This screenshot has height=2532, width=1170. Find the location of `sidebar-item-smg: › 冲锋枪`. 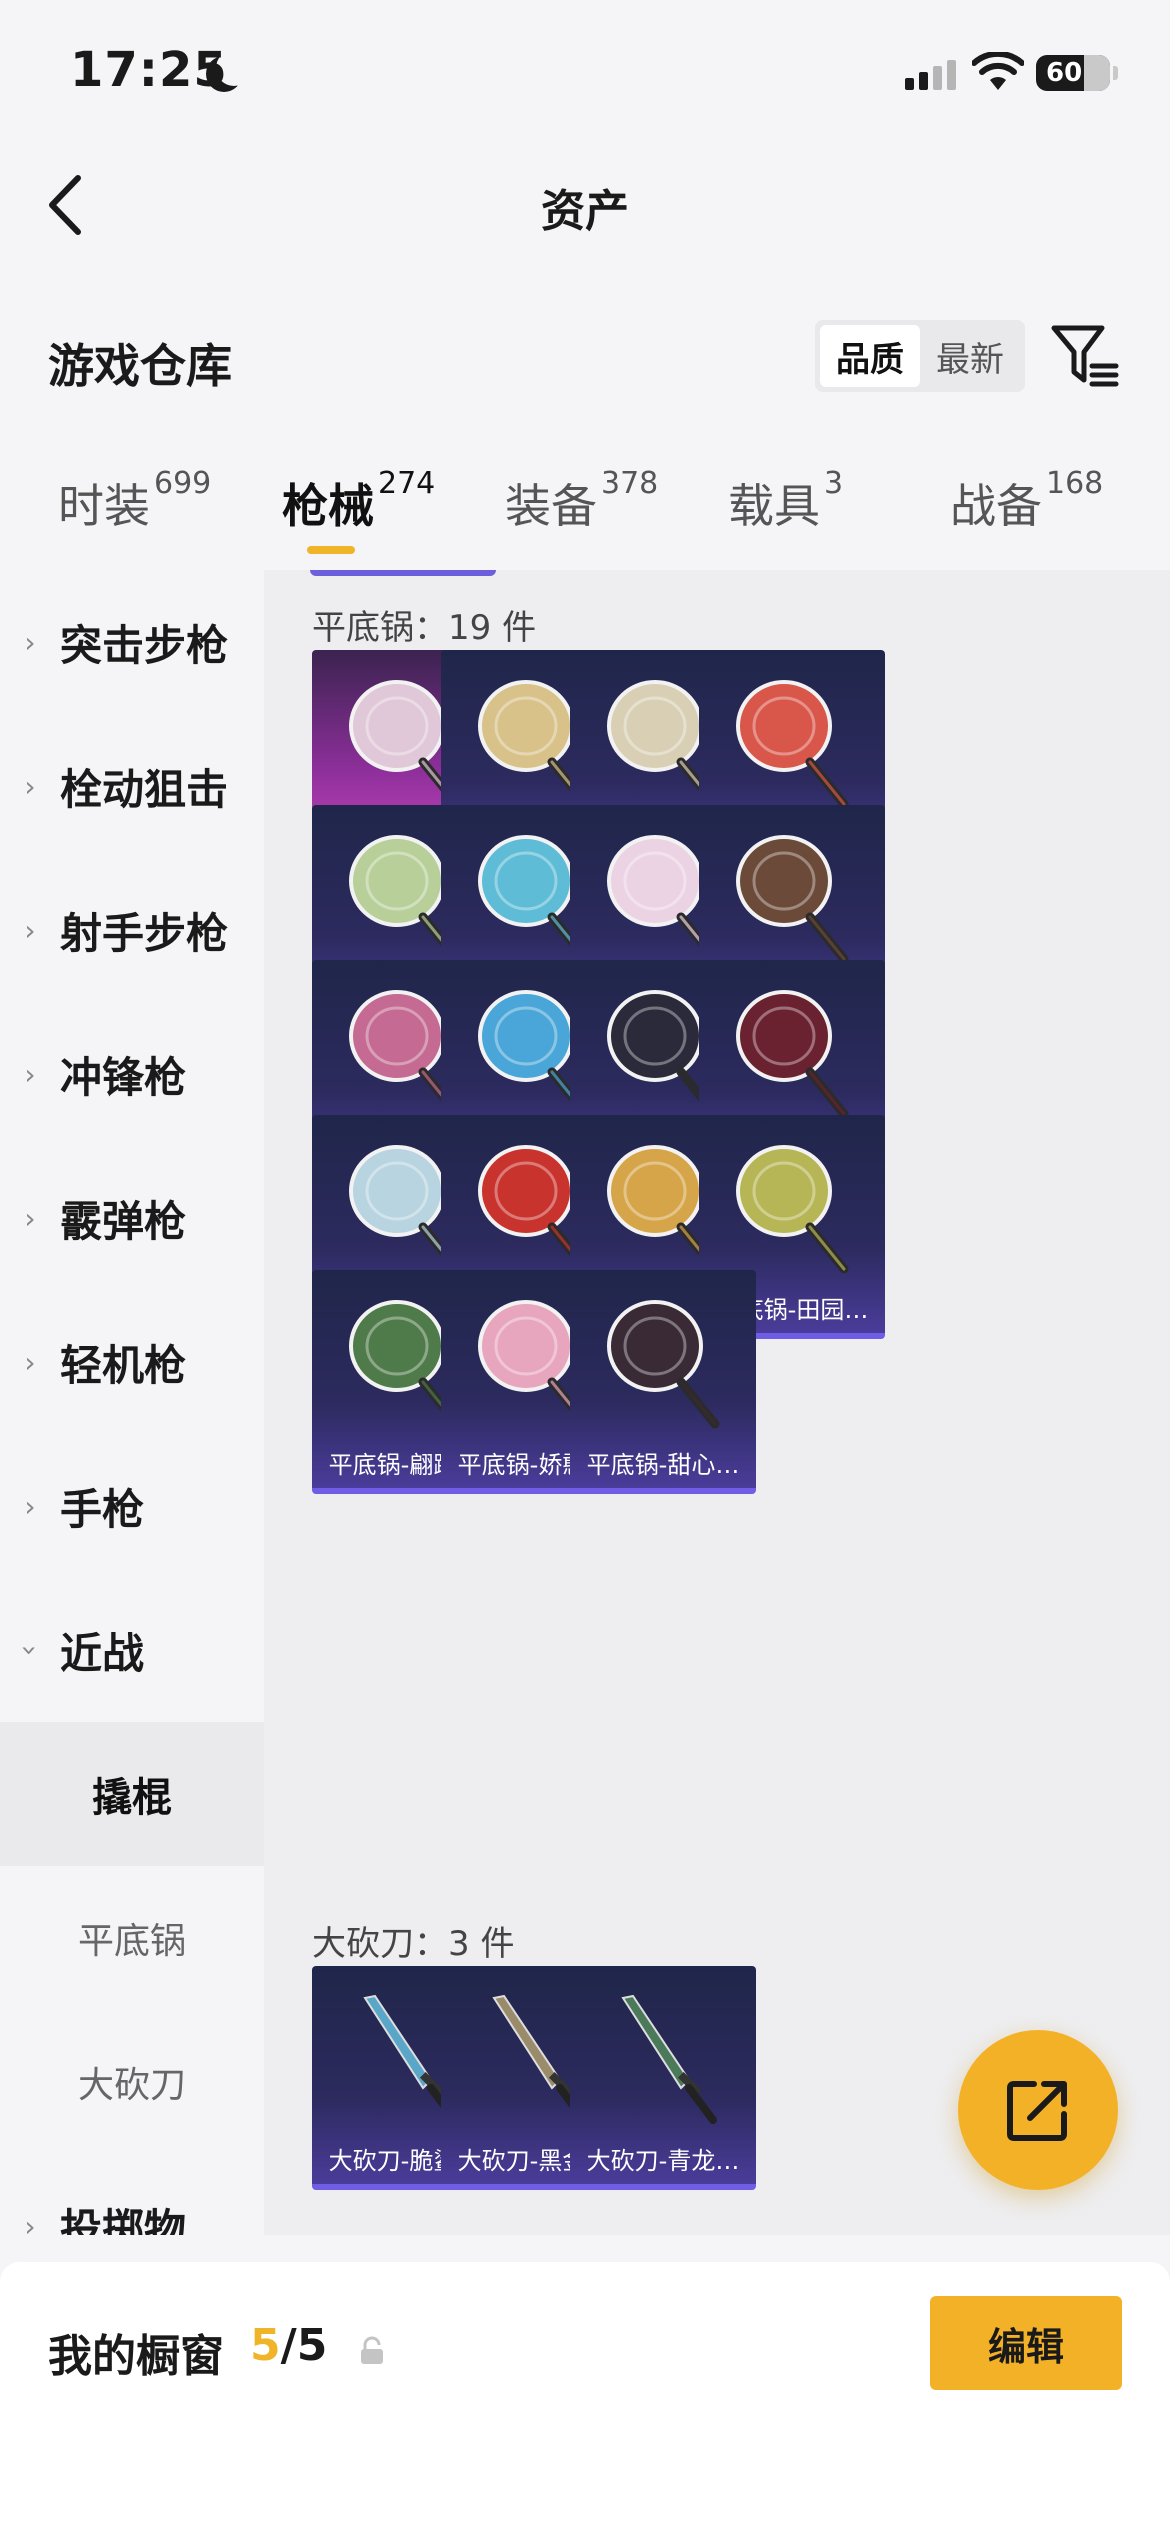

sidebar-item-smg: › 冲锋枪 is located at coordinates (132, 1074).